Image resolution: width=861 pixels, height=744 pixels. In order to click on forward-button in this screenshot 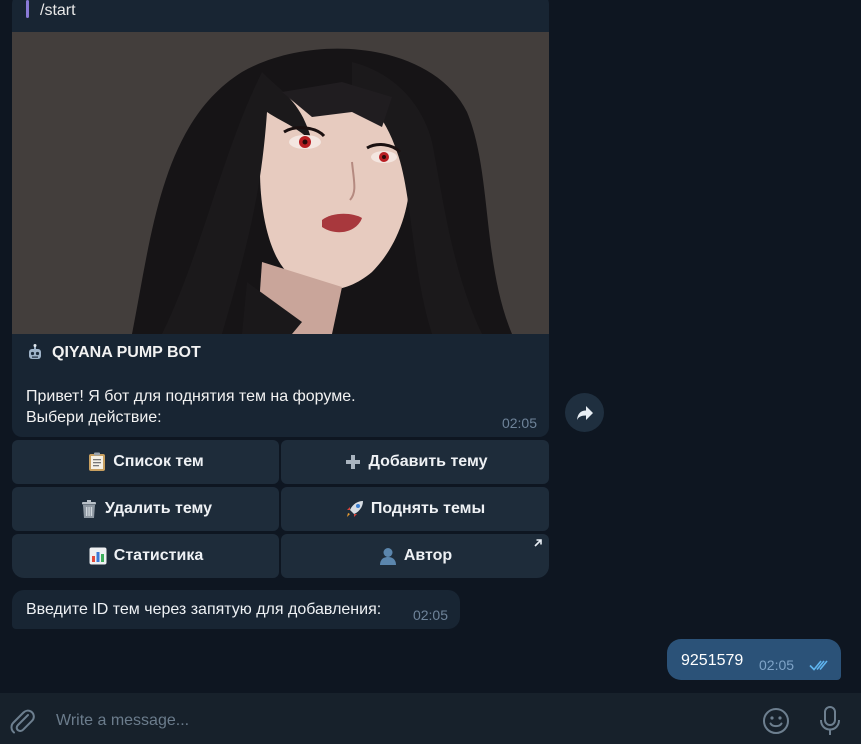, I will do `click(584, 412)`.